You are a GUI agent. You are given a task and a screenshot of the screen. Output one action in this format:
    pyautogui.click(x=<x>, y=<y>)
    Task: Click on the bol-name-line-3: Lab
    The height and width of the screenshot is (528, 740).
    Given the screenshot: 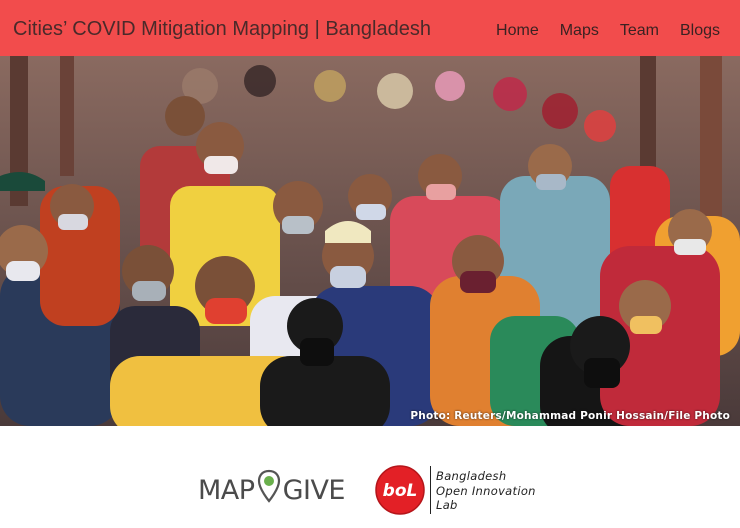 What is the action you would take?
    pyautogui.click(x=447, y=505)
    